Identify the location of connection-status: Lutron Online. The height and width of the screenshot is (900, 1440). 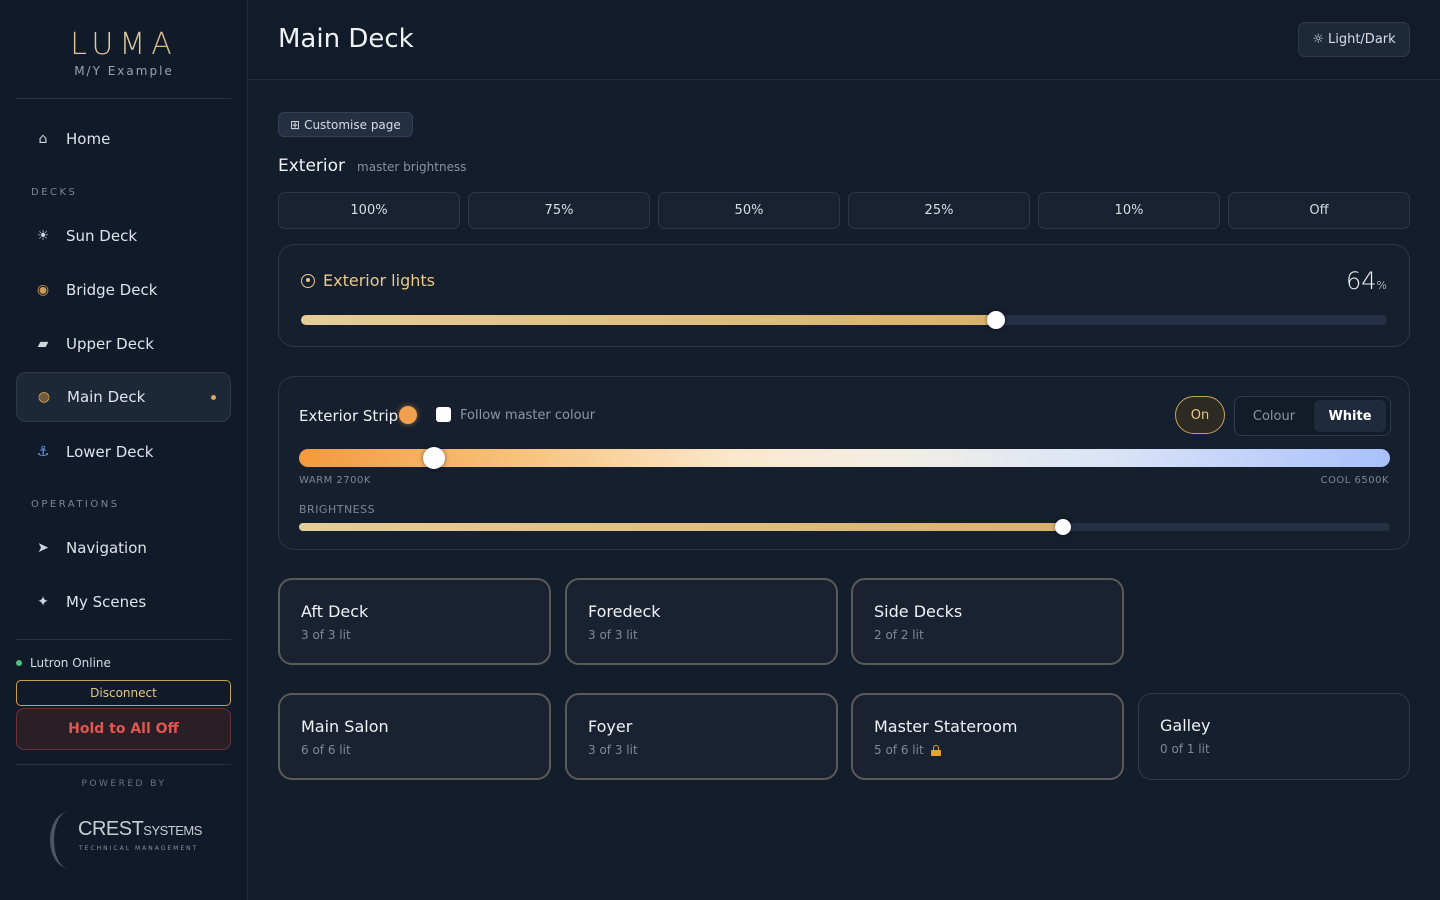
(63, 663).